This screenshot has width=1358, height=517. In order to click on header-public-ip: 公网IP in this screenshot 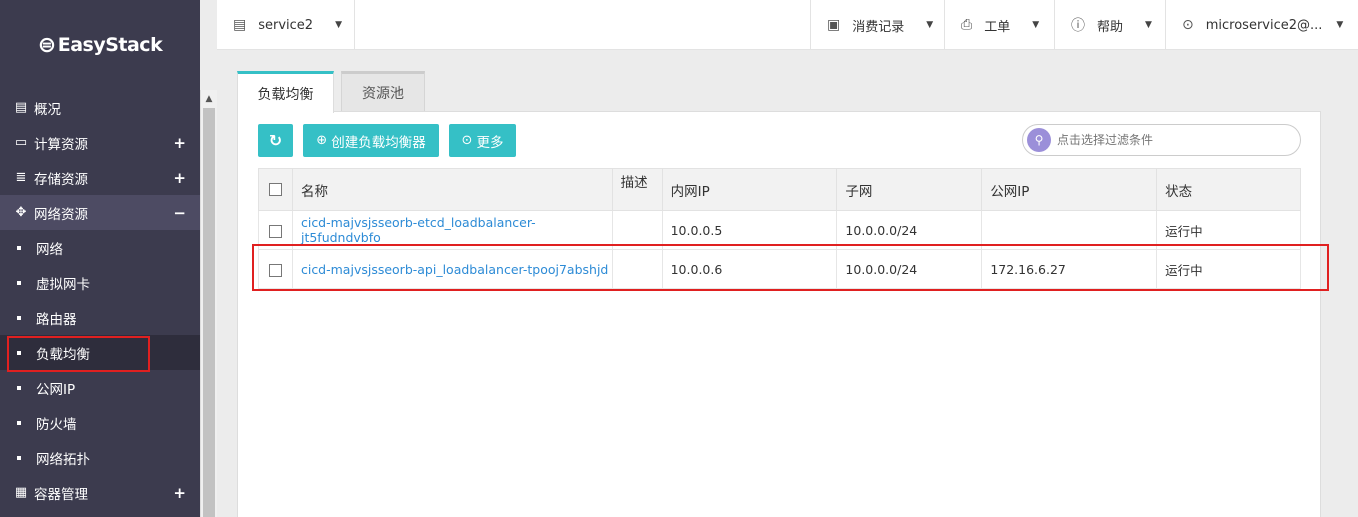, I will do `click(1069, 189)`.